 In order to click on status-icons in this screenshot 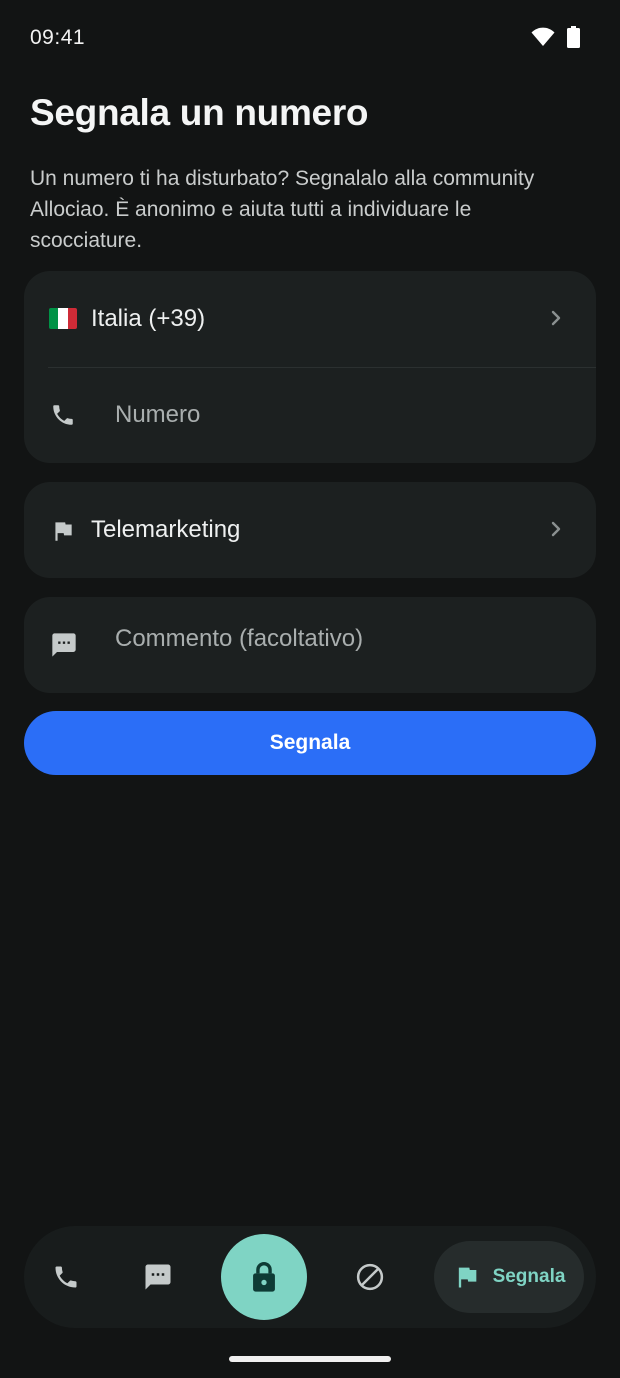, I will do `click(555, 37)`.